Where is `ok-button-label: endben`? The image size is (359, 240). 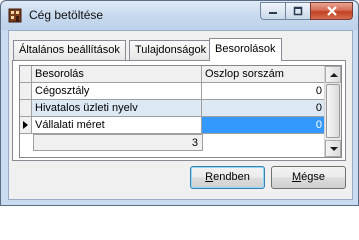 ok-button-label: endben is located at coordinates (231, 177).